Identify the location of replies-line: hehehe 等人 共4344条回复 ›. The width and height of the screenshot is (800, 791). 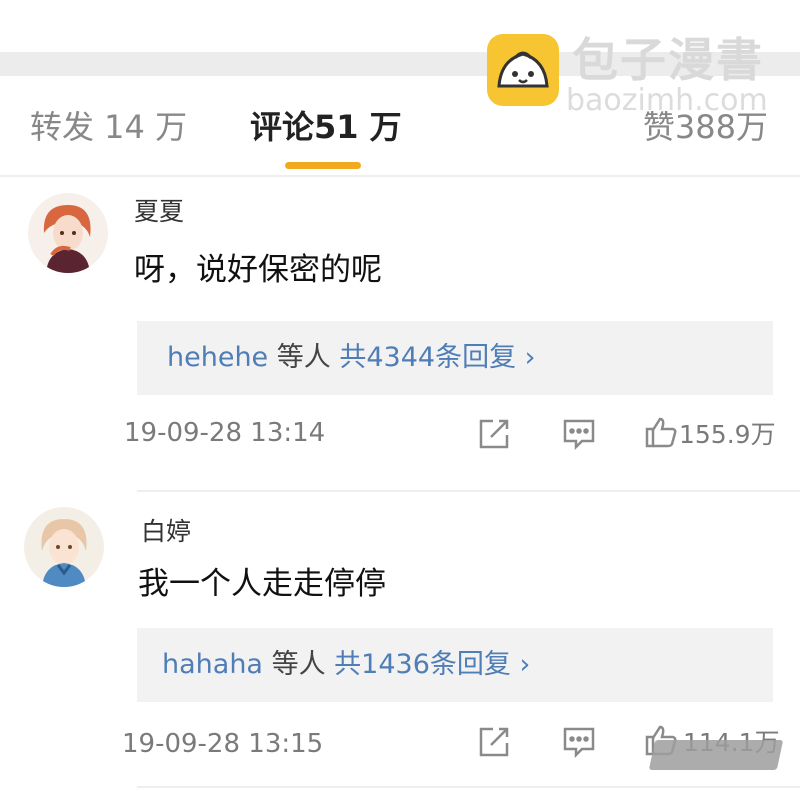
(351, 358).